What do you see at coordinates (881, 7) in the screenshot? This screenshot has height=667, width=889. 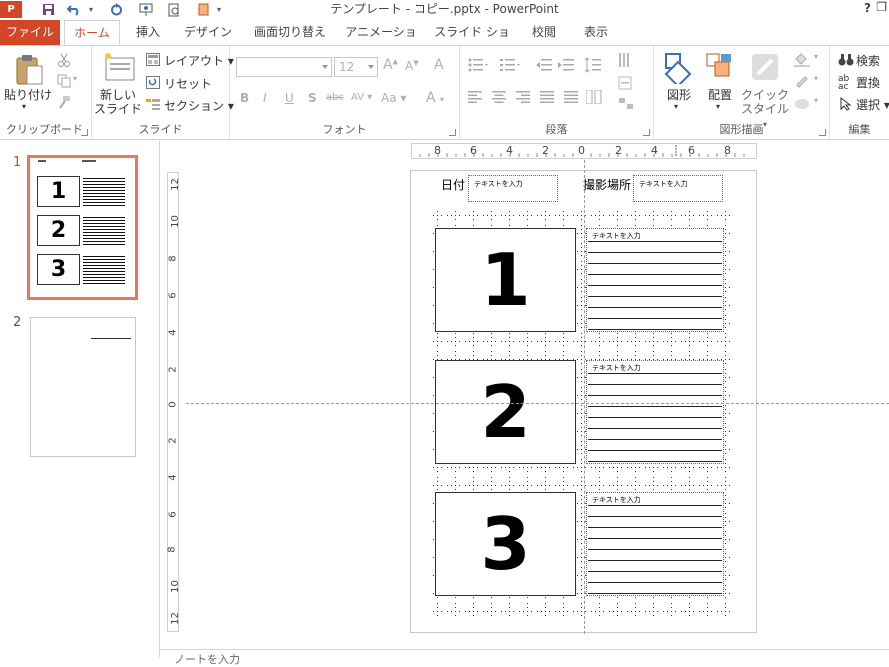 I see `ribbon-display-options-button: ❐` at bounding box center [881, 7].